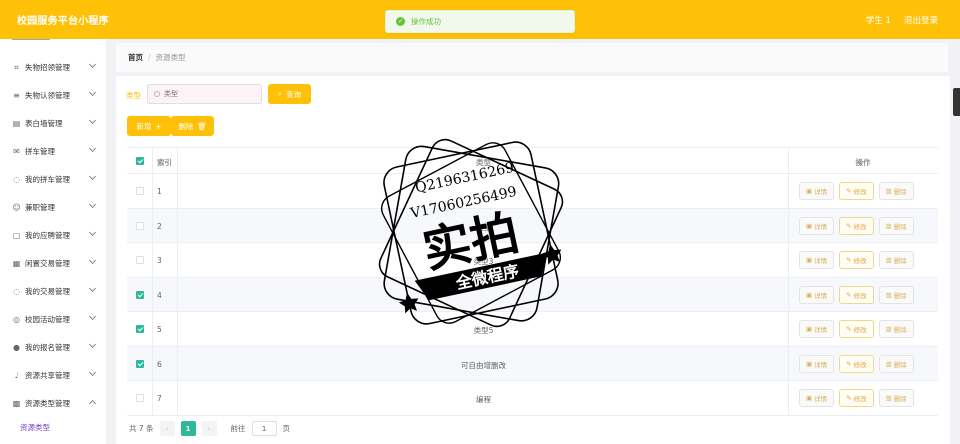 Image resolution: width=960 pixels, height=444 pixels. I want to click on mail-icon: ✉, so click(16, 151).